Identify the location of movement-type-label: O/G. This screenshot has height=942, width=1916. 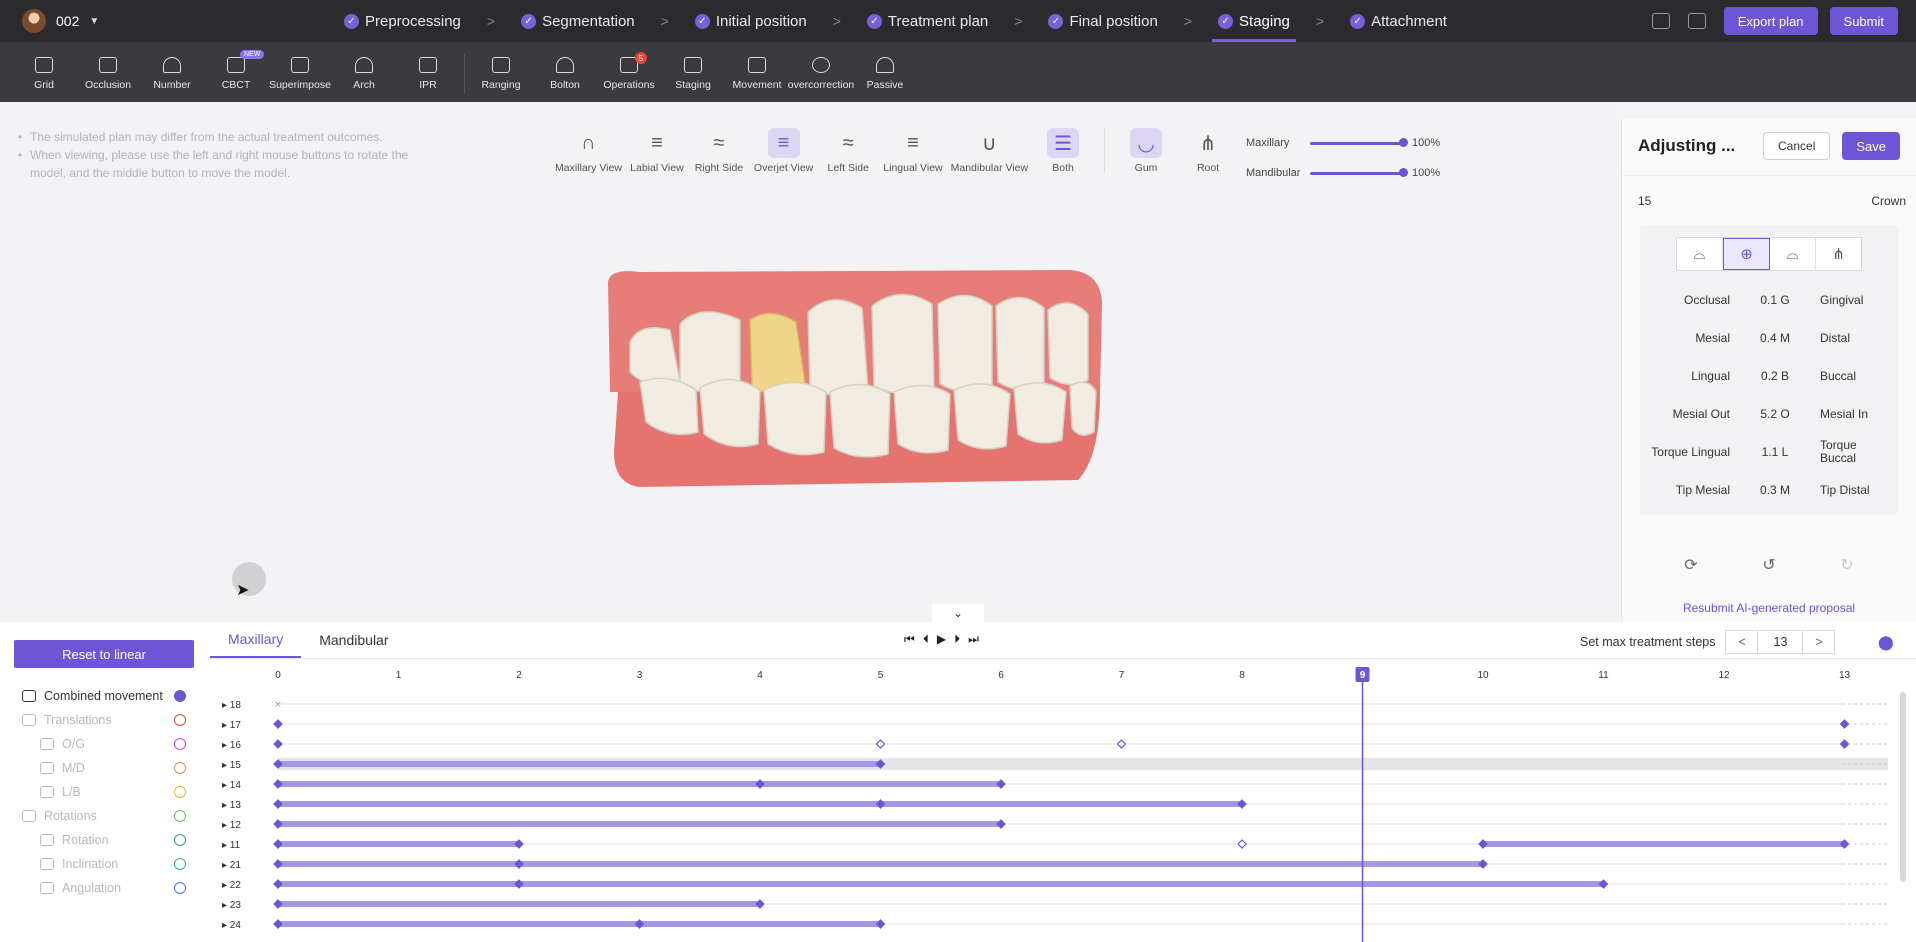
(73, 744).